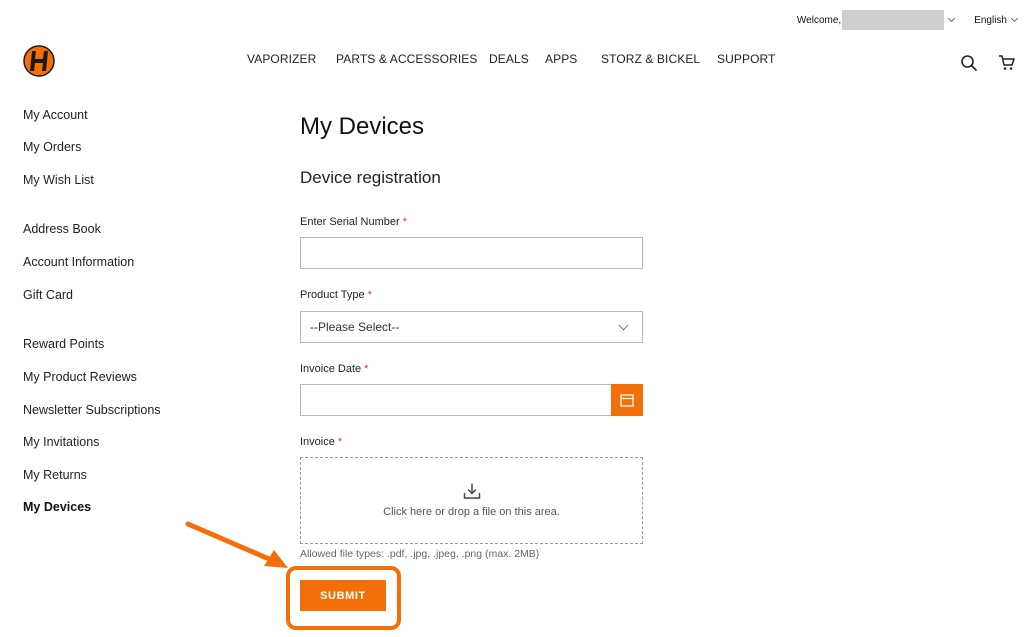 This screenshot has width=1027, height=637. What do you see at coordinates (343, 595) in the screenshot?
I see `submit-button: SUBMIT` at bounding box center [343, 595].